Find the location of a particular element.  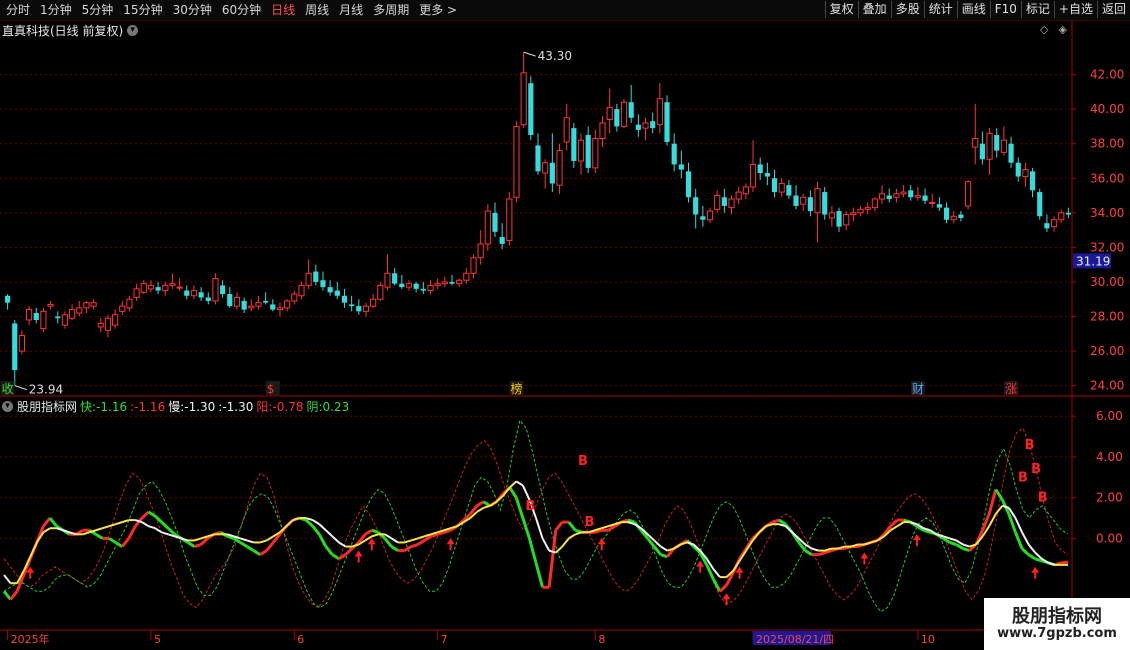

y-tick-label: 24.00 is located at coordinates (1107, 386).